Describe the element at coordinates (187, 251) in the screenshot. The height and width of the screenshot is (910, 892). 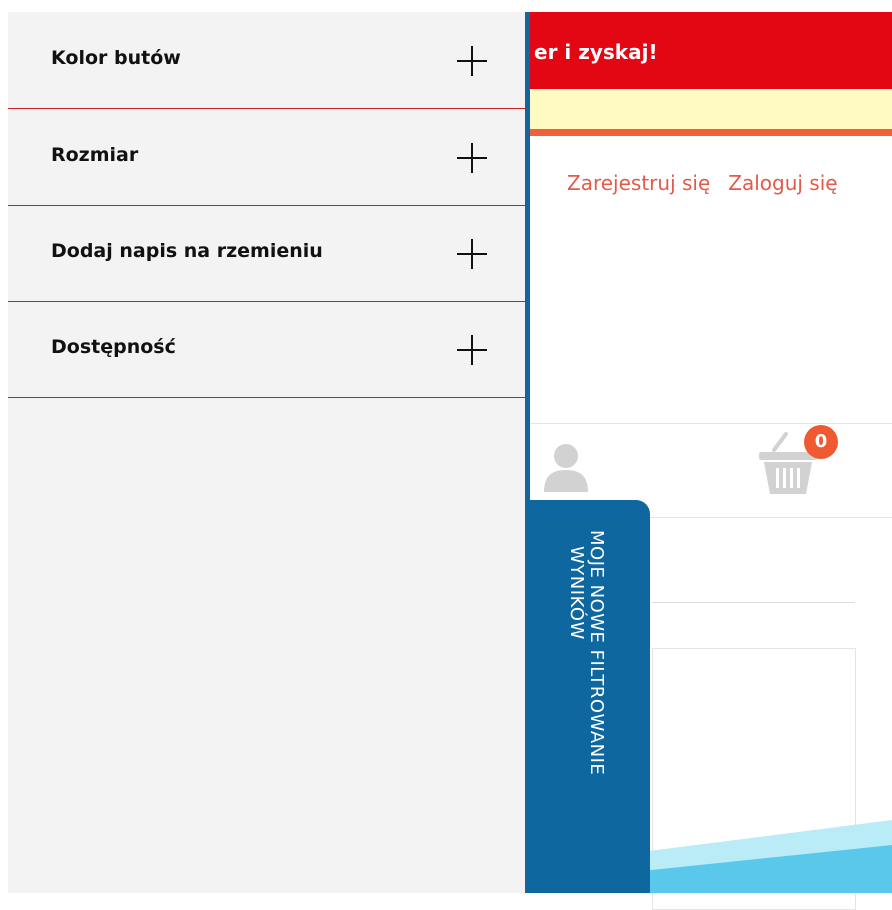
I see `filter-engraving-label: Dodaj napis na rzemieniu` at that location.